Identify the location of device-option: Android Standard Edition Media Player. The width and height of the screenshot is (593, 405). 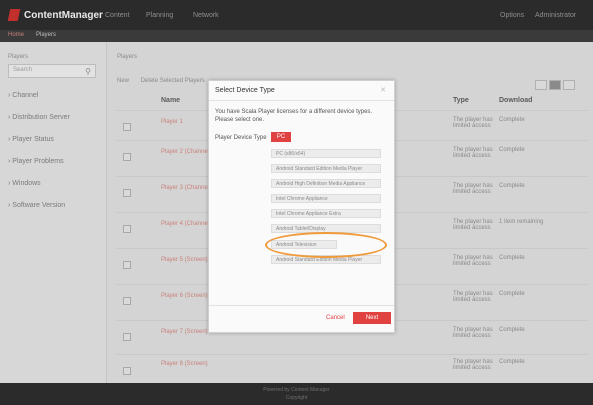
(326, 168).